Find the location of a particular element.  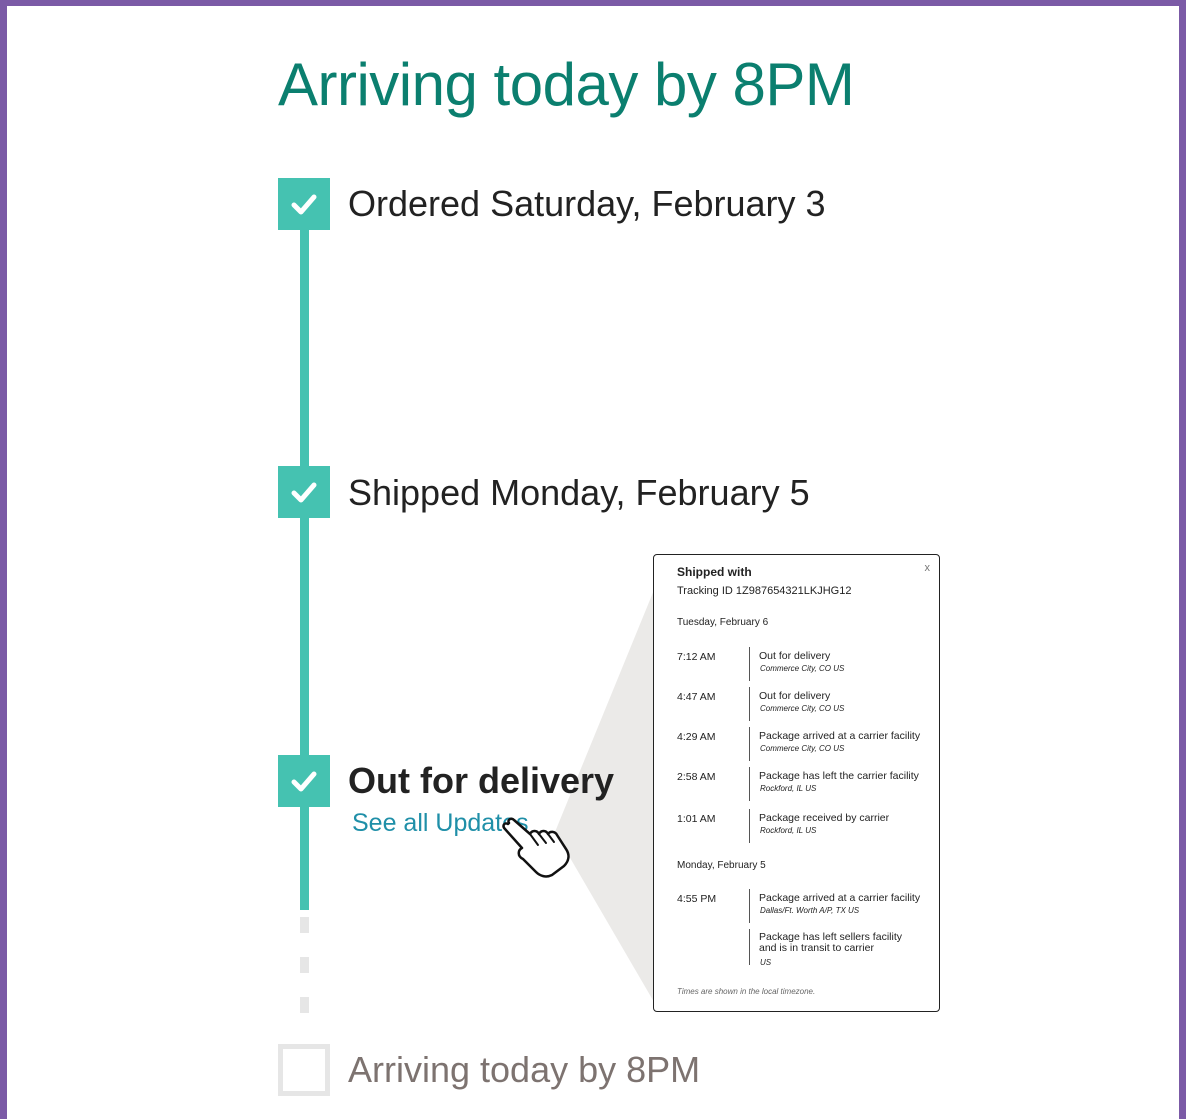

event-description-line: and is in transit to carrier is located at coordinates (816, 948).